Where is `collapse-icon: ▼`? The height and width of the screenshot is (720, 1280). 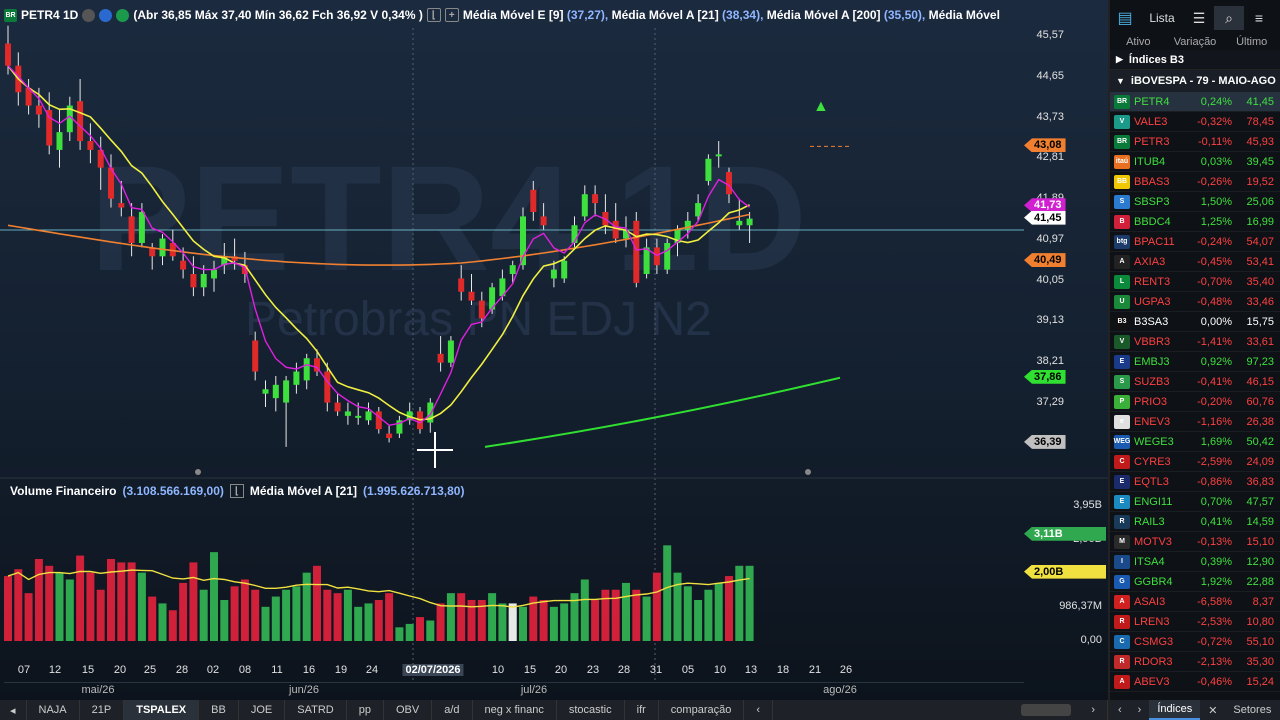 collapse-icon: ▼ is located at coordinates (1120, 81).